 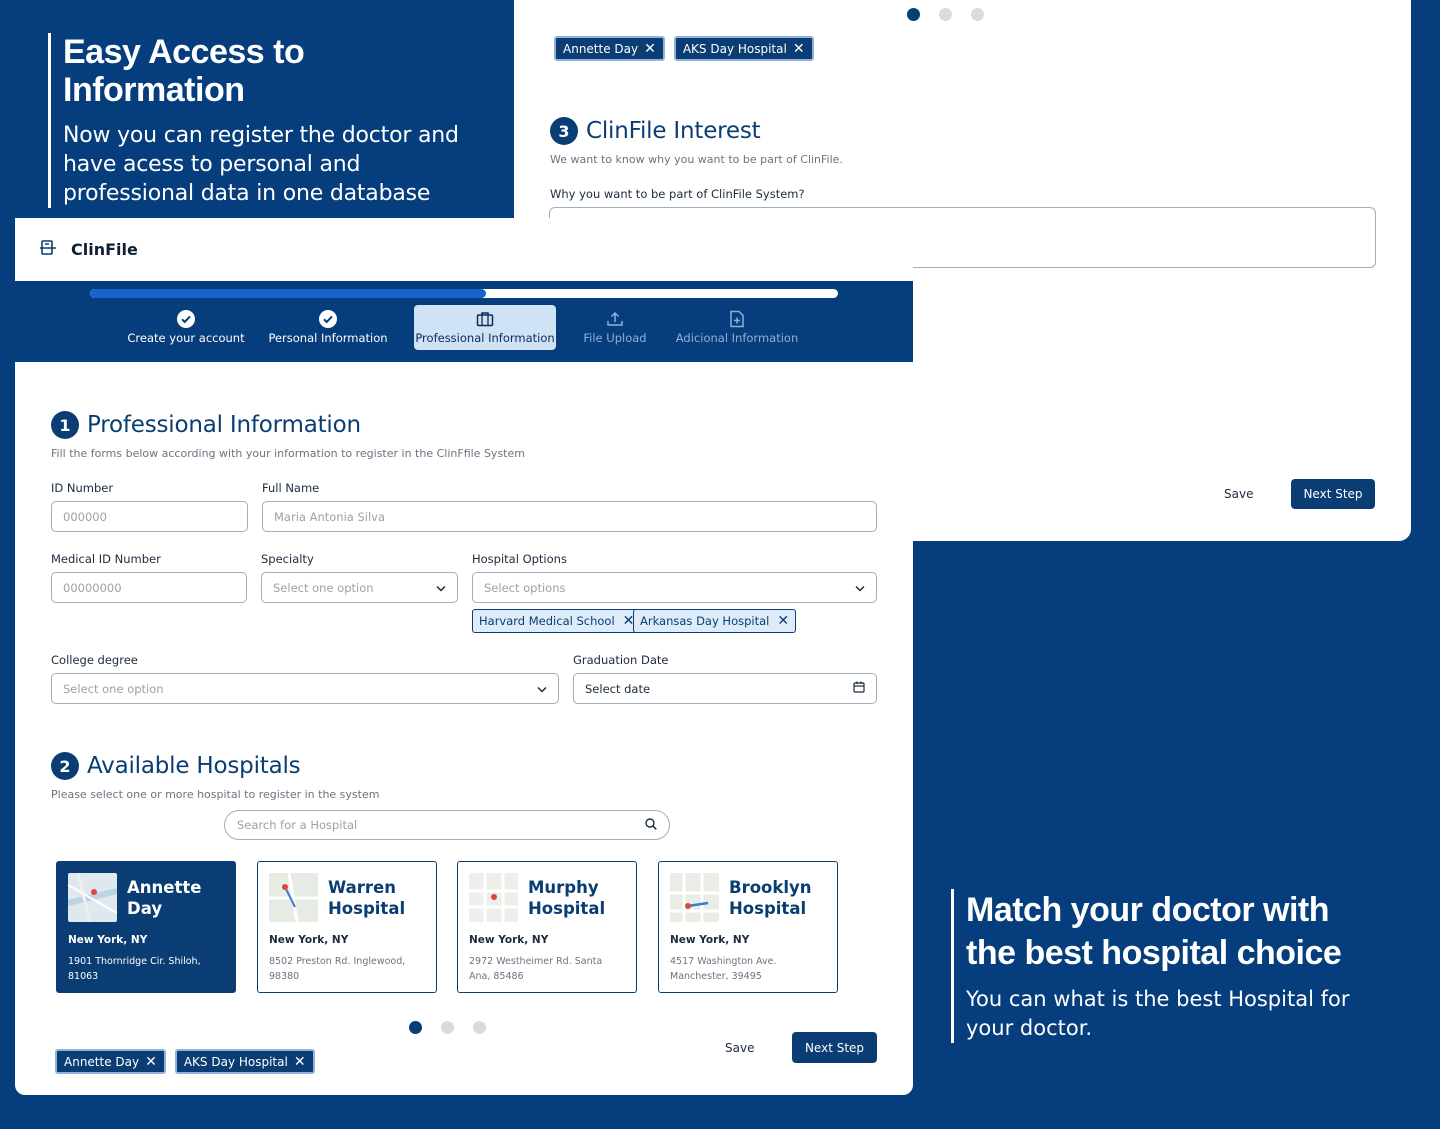 What do you see at coordinates (673, 131) in the screenshot?
I see `section-title: ClinFile Interest` at bounding box center [673, 131].